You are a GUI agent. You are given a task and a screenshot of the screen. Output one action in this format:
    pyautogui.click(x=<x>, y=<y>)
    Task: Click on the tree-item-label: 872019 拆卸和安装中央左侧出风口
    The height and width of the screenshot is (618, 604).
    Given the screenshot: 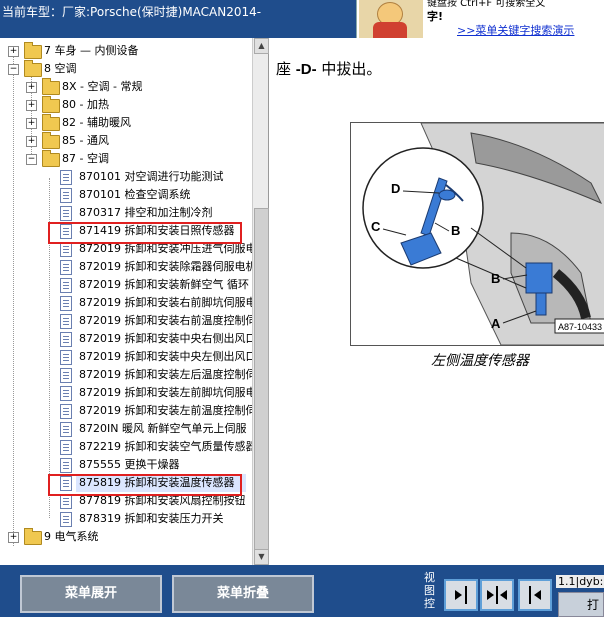 What is the action you would take?
    pyautogui.click(x=165, y=356)
    